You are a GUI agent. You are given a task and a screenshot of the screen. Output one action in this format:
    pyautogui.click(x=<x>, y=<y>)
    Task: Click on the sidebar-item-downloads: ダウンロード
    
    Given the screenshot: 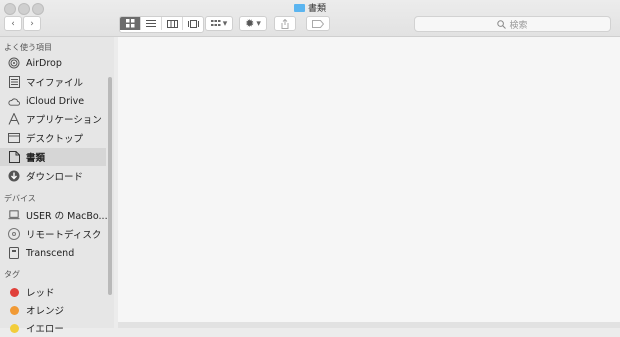 What is the action you would take?
    pyautogui.click(x=53, y=176)
    